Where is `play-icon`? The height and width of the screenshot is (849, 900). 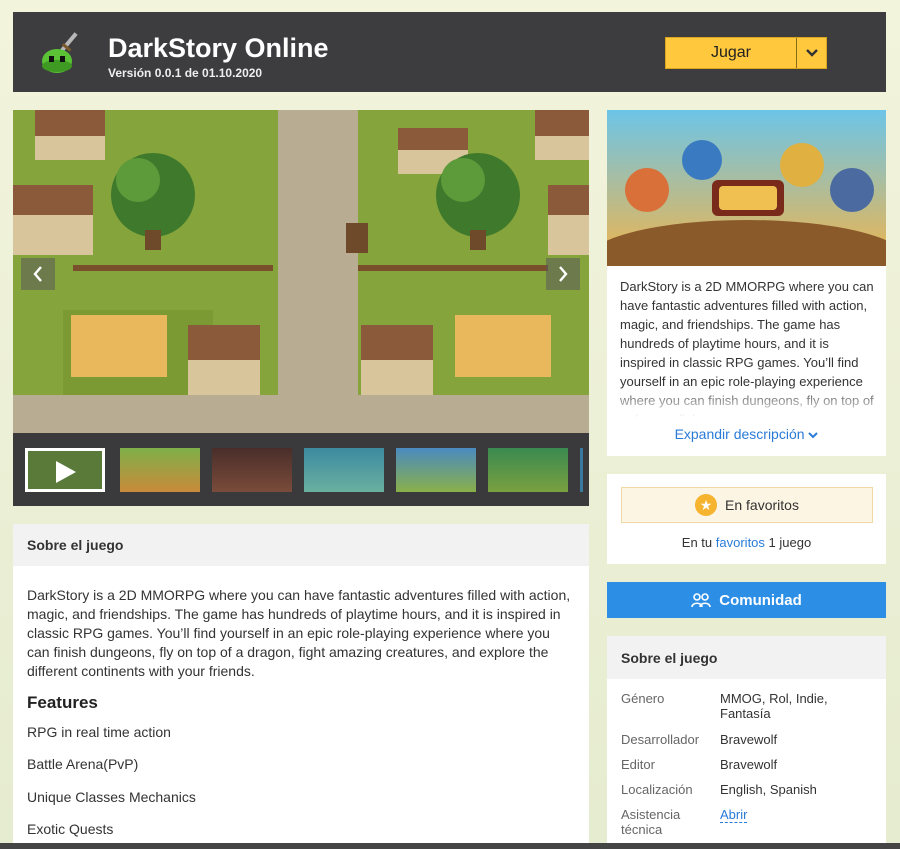
play-icon is located at coordinates (66, 472).